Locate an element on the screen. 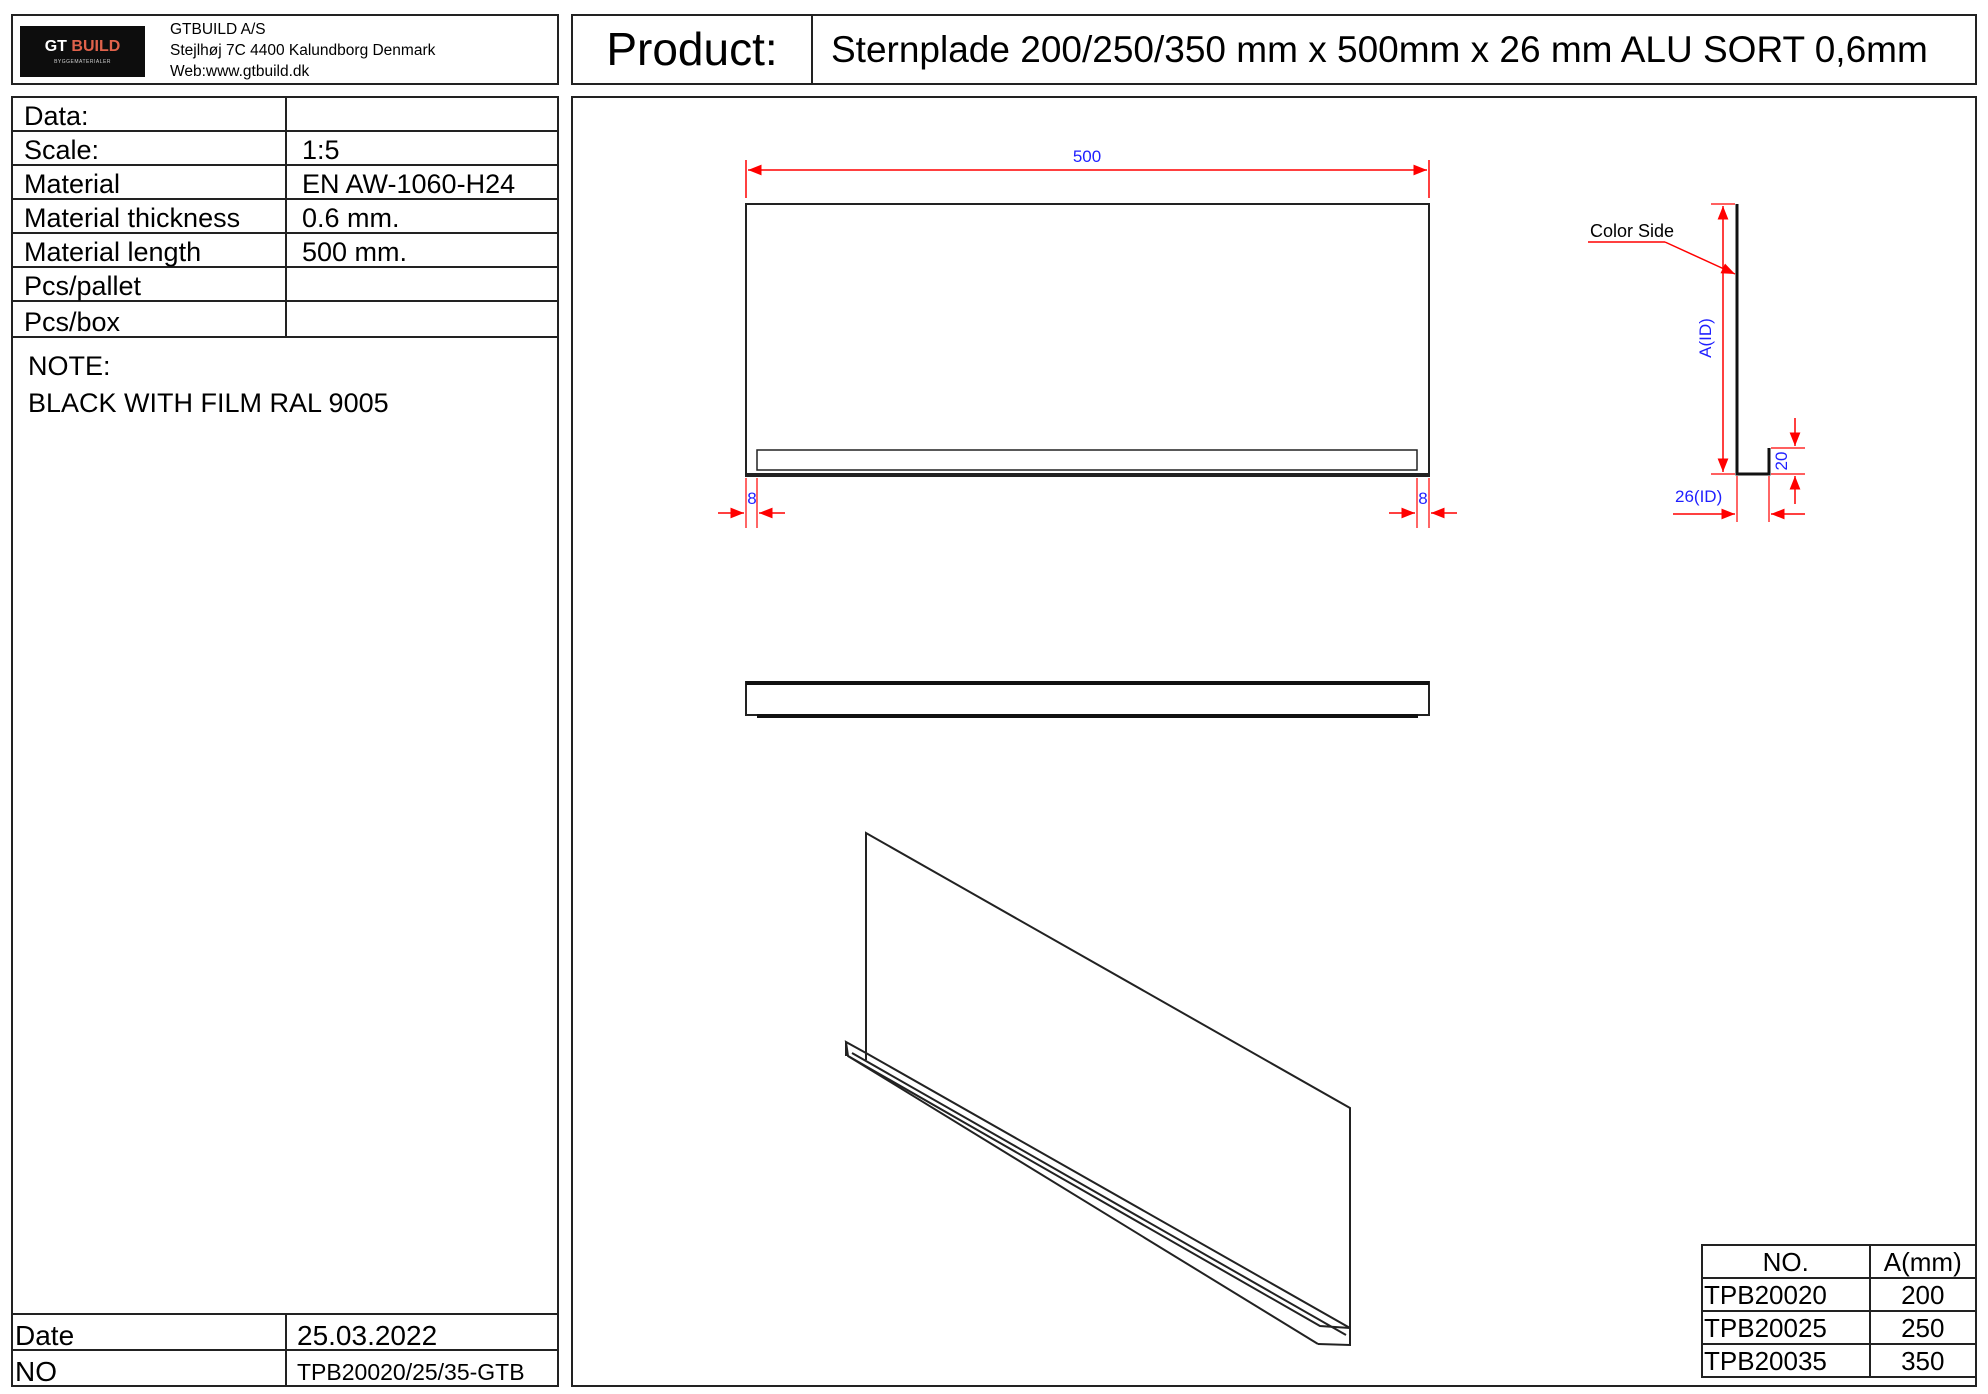 Image resolution: width=1988 pixels, height=1394 pixels. data-key: Material length is located at coordinates (113, 252).